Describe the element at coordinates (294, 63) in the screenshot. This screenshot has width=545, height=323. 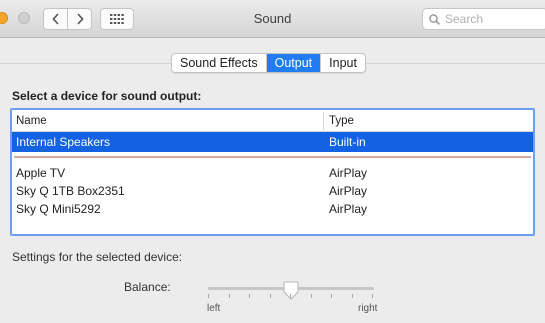
I see `tab-output: Output` at that location.